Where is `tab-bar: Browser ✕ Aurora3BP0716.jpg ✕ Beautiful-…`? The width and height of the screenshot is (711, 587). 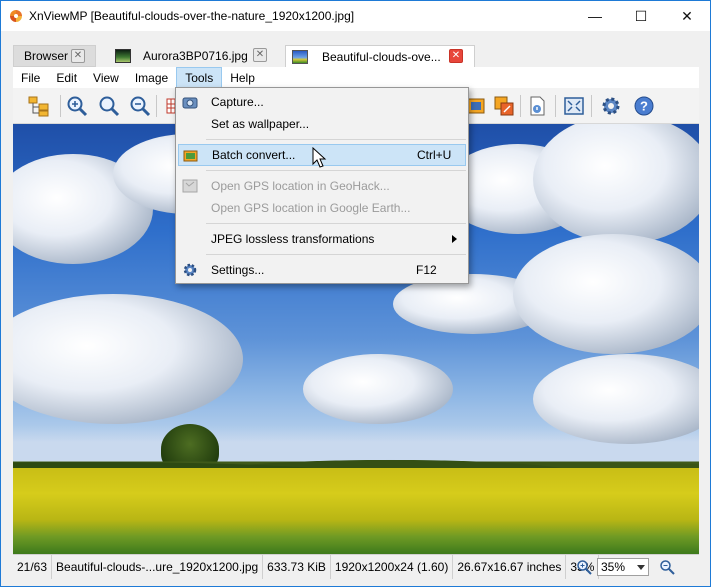
tab-bar: Browser ✕ Aurora3BP0716.jpg ✕ Beautiful-… is located at coordinates (356, 56).